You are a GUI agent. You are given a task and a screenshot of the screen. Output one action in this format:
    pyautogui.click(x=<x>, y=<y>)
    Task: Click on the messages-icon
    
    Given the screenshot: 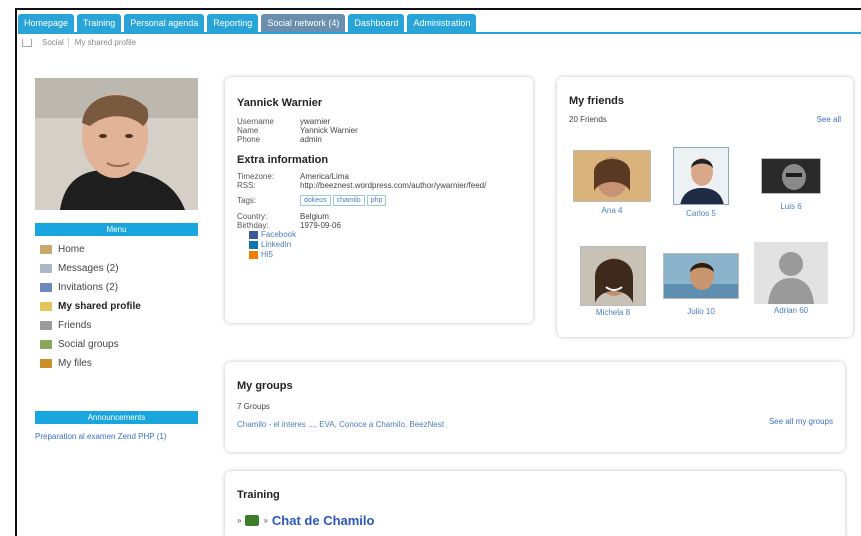 What is the action you would take?
    pyautogui.click(x=46, y=268)
    